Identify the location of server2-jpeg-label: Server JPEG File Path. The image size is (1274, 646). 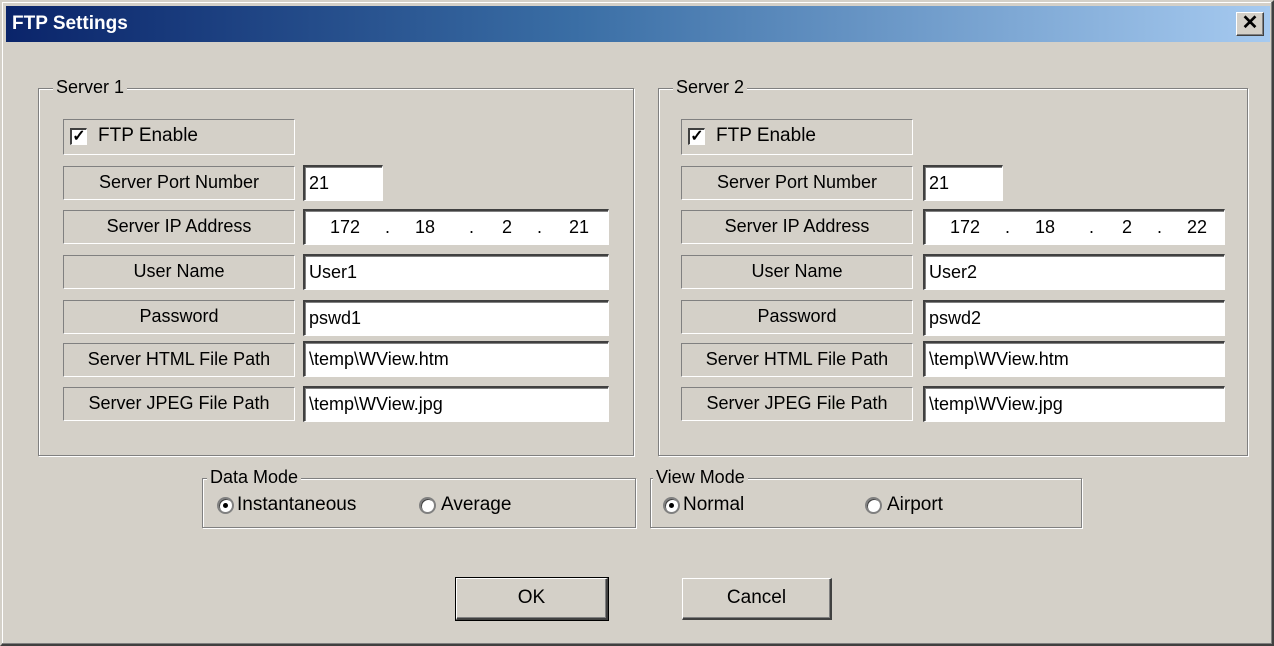
(797, 404).